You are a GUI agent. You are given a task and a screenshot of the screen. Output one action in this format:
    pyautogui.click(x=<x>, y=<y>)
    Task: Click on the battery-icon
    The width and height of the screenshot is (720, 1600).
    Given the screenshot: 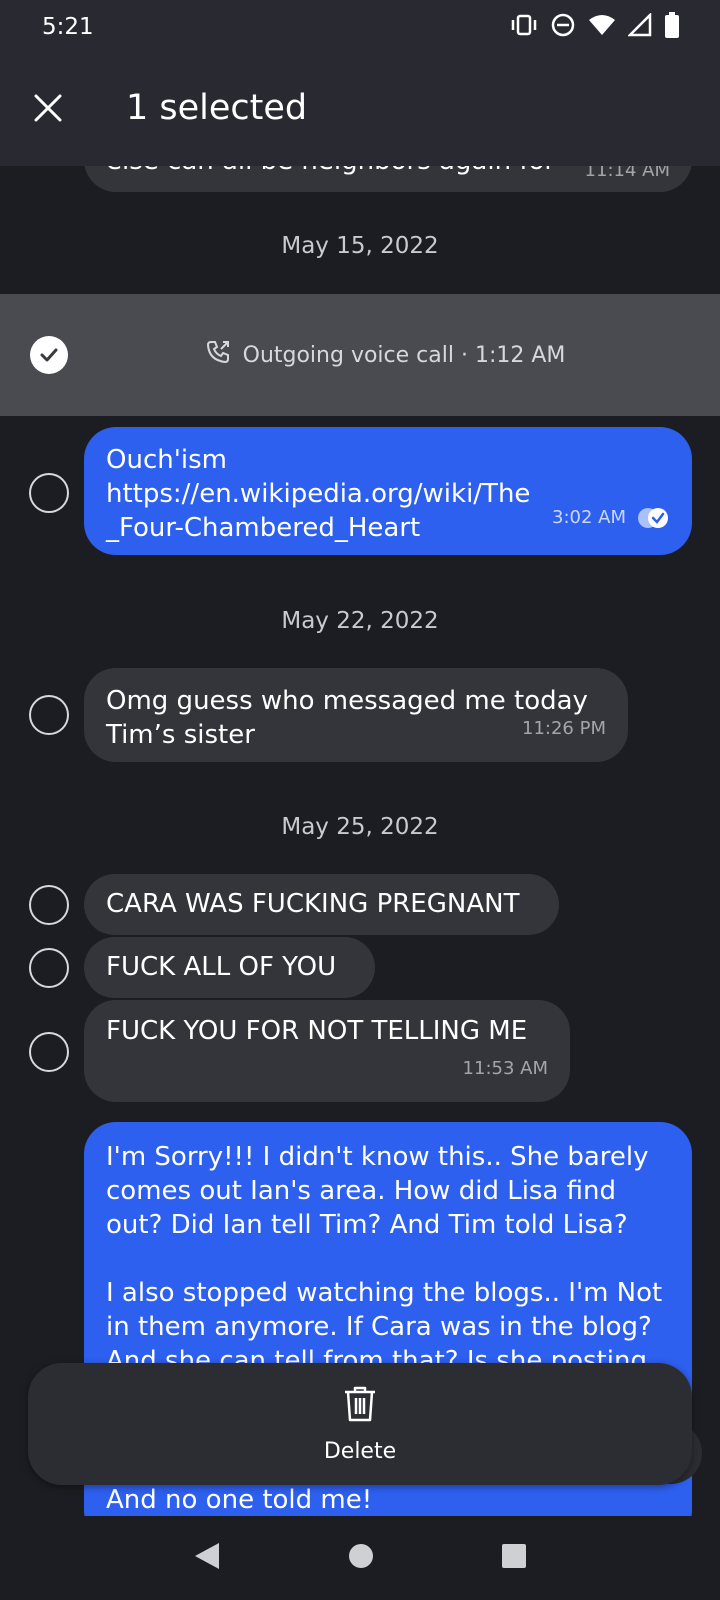 What is the action you would take?
    pyautogui.click(x=672, y=25)
    